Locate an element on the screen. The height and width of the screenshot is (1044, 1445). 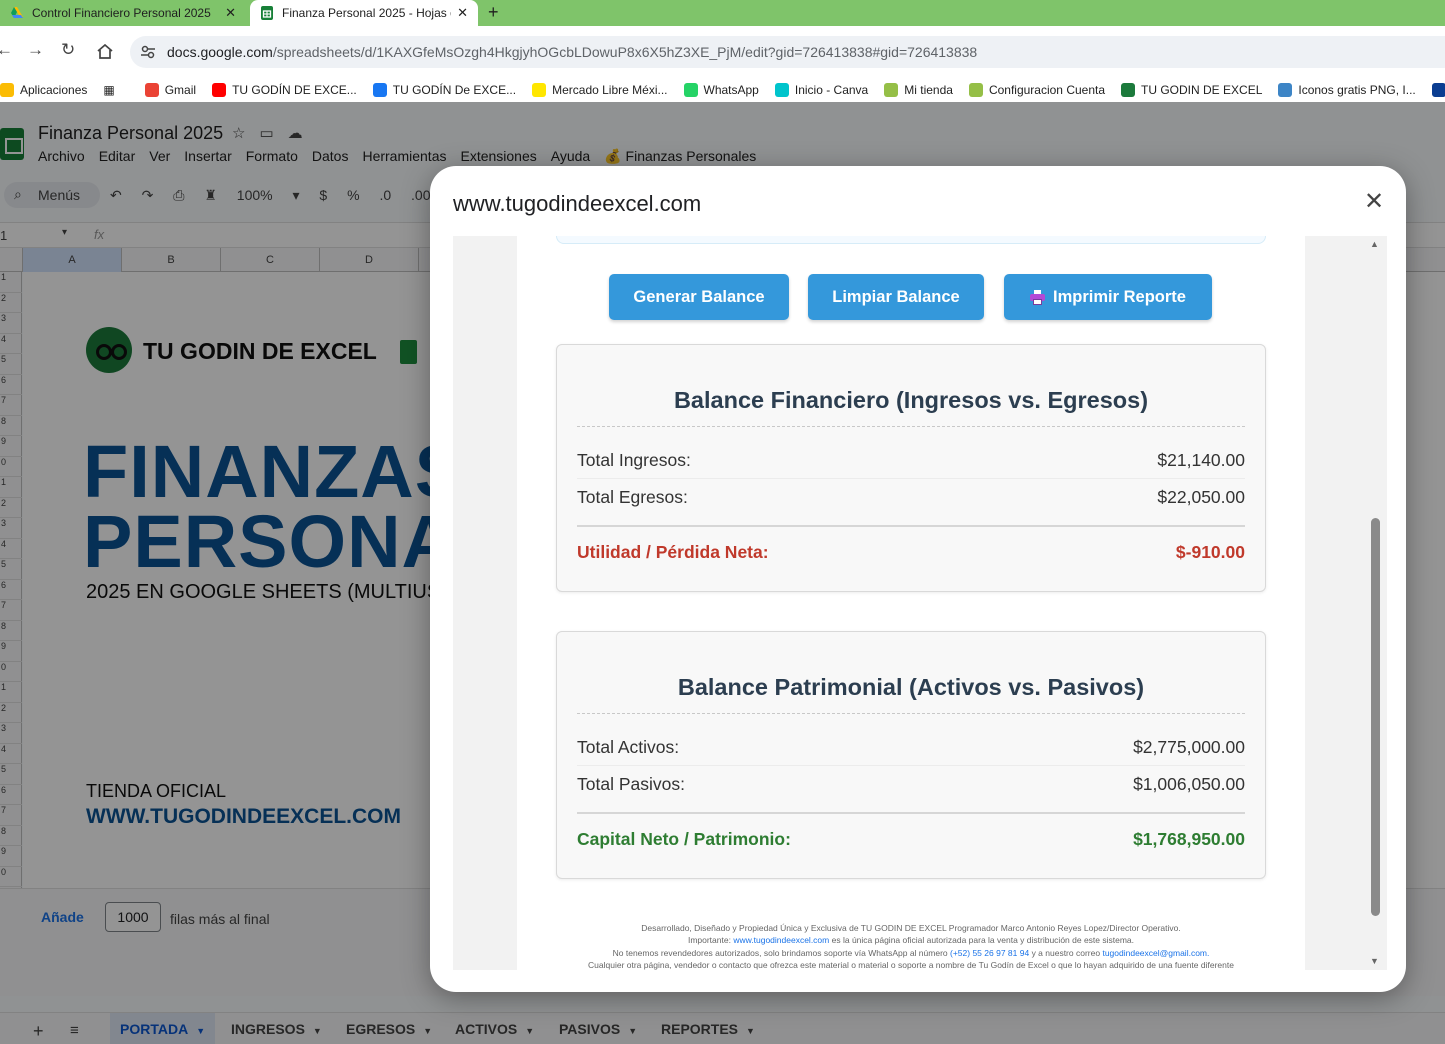
browser-tab-control-financiero: Control Financiero Personal 2025 ✕ is located at coordinates (123, 13).